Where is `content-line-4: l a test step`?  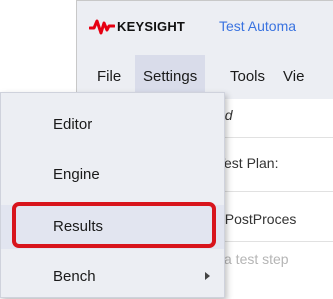
content-line-4: l a test step is located at coordinates (253, 259).